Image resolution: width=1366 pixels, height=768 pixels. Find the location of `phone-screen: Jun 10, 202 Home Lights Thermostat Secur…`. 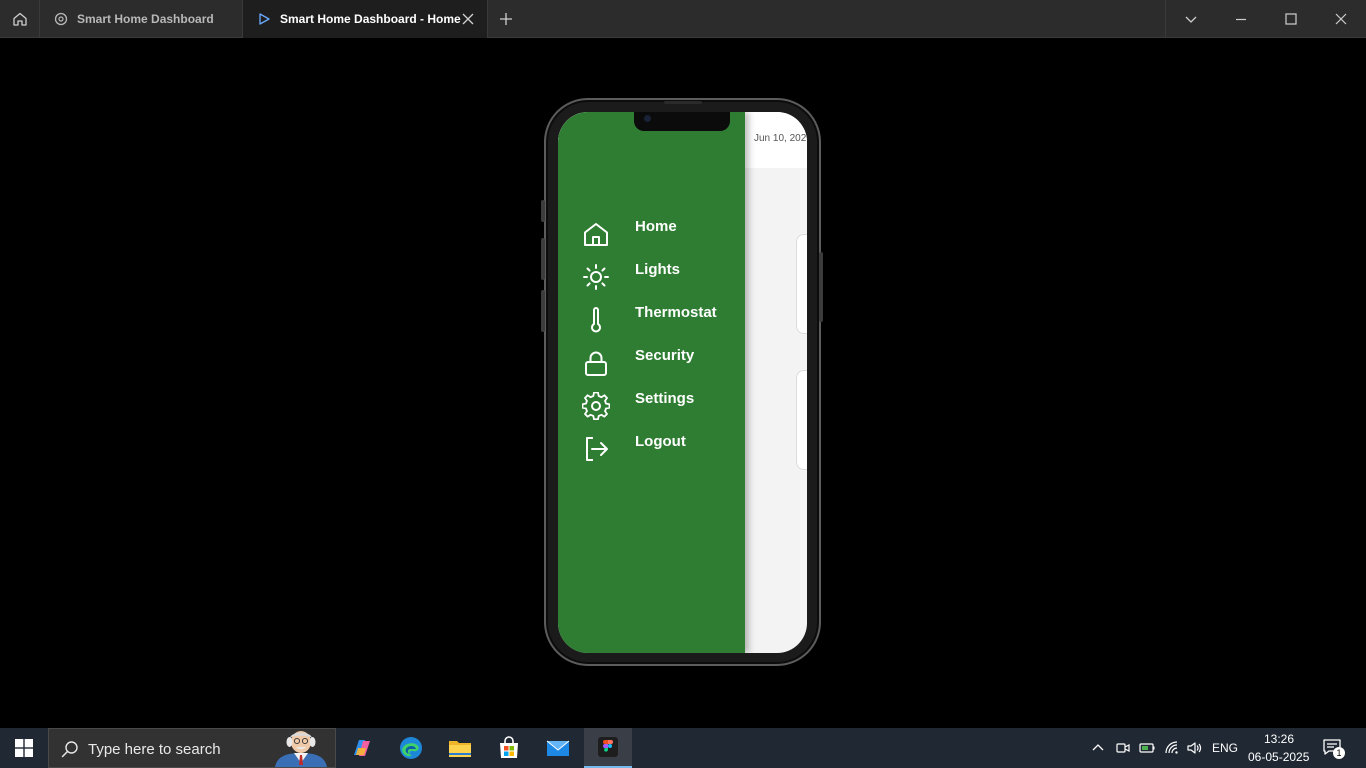

phone-screen: Jun 10, 202 Home Lights Thermostat Secur… is located at coordinates (682, 382).